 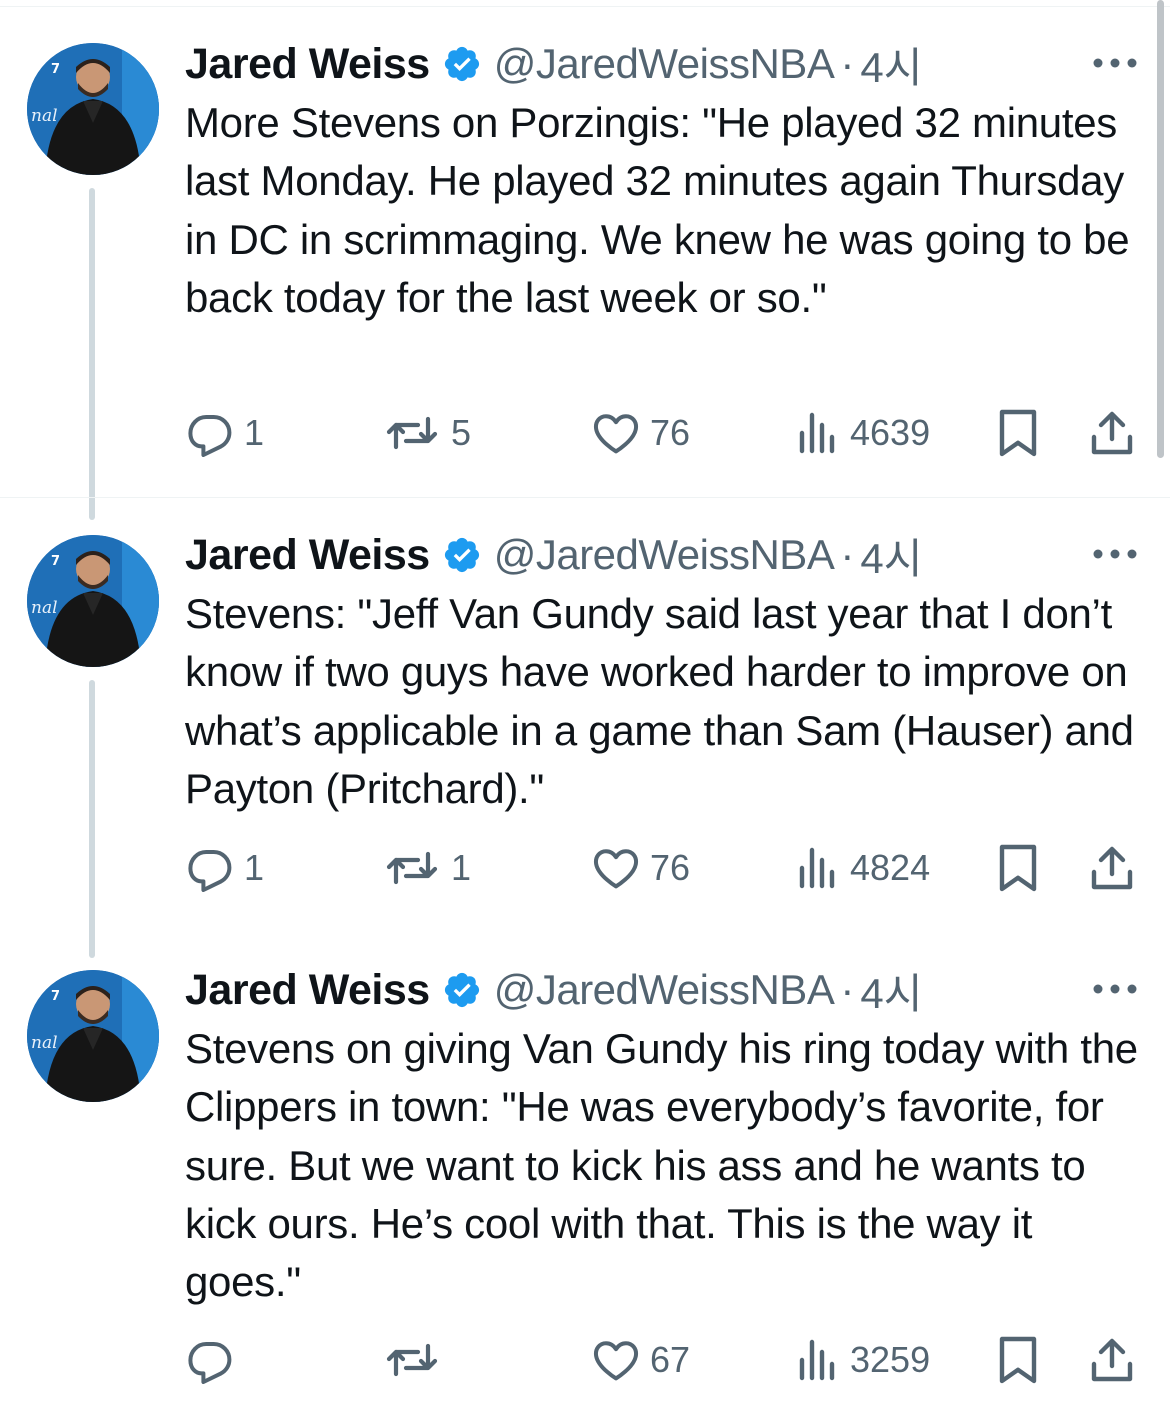 I want to click on views-button: 4824, so click(x=863, y=868).